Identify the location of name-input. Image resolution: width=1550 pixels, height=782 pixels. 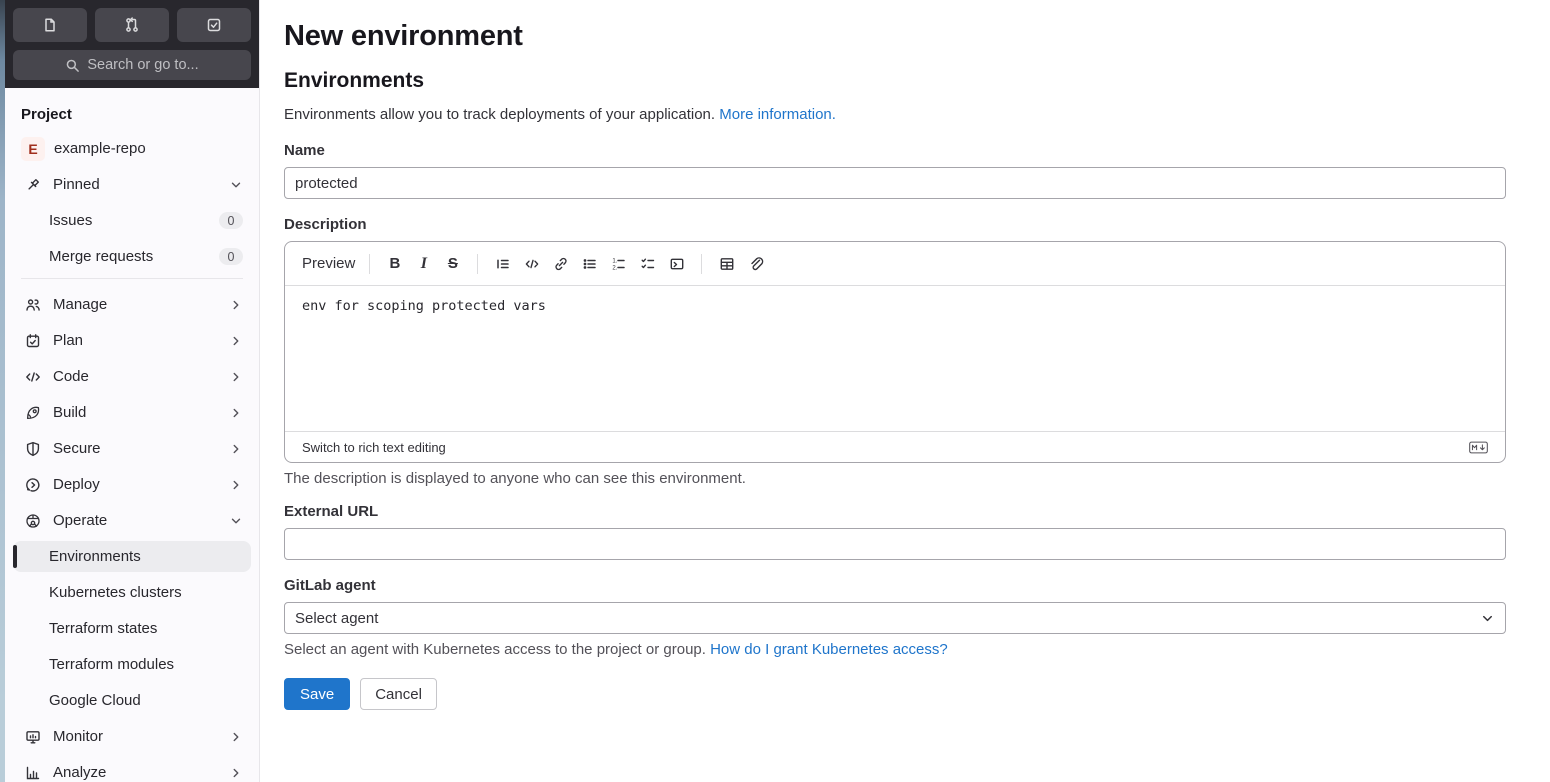
(895, 183).